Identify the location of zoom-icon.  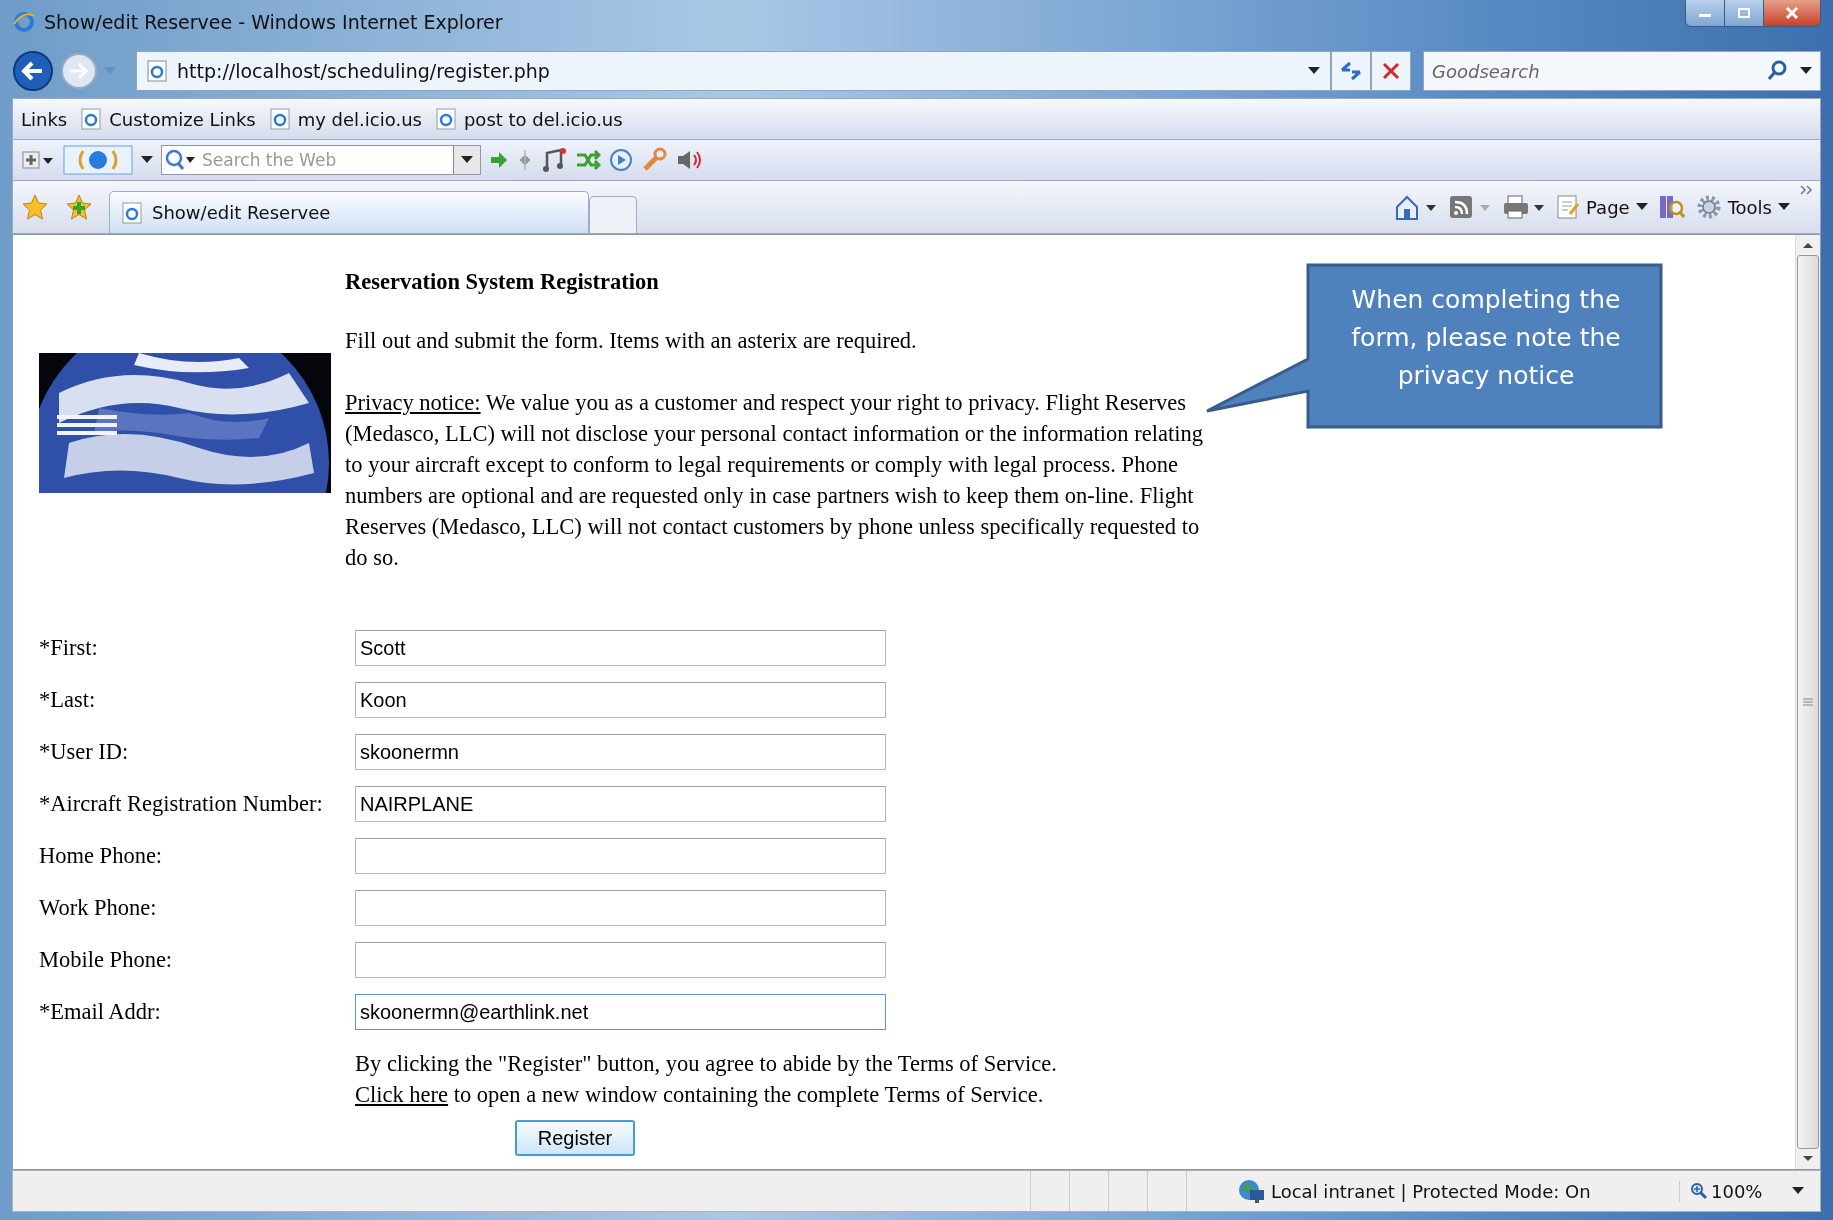
(1699, 1191).